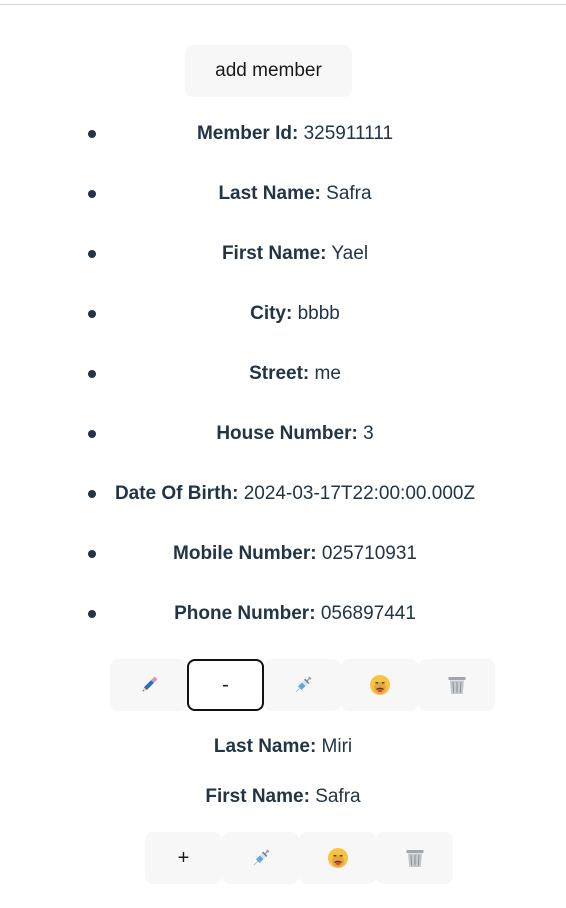 The image size is (566, 908). Describe the element at coordinates (327, 373) in the screenshot. I see `street-value: me` at that location.